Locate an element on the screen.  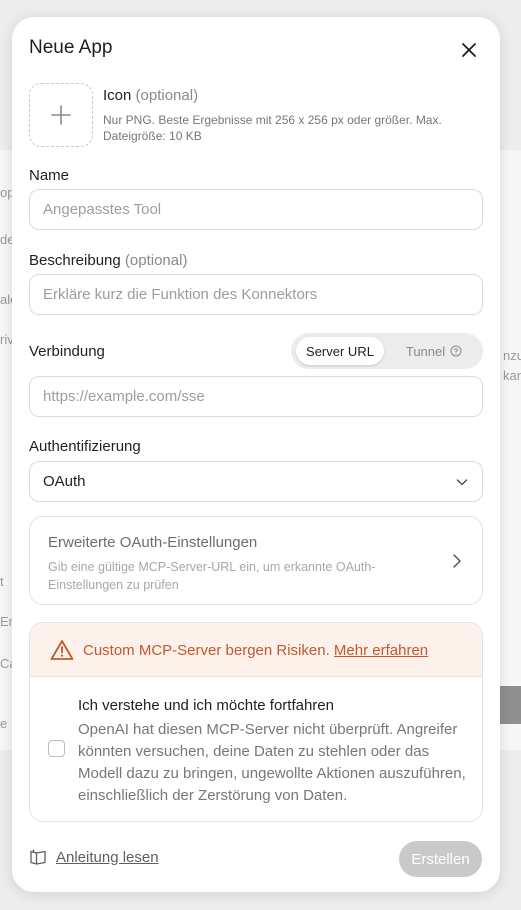
read-guide-label: Anleitung lesen is located at coordinates (107, 857).